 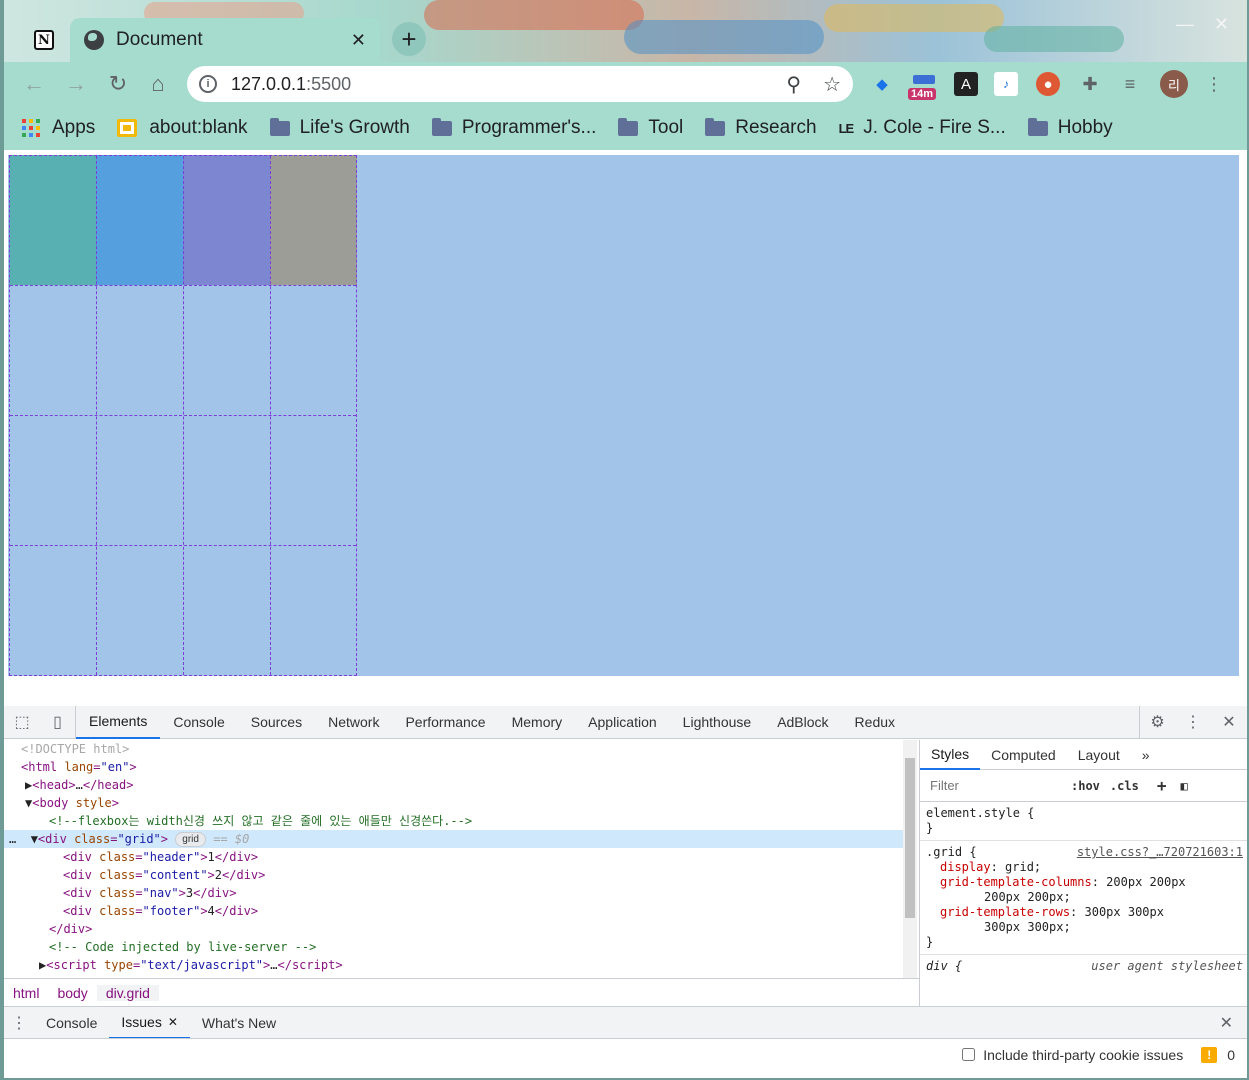 I want to click on drawer-tab-whats-new: What's New, so click(x=239, y=1023).